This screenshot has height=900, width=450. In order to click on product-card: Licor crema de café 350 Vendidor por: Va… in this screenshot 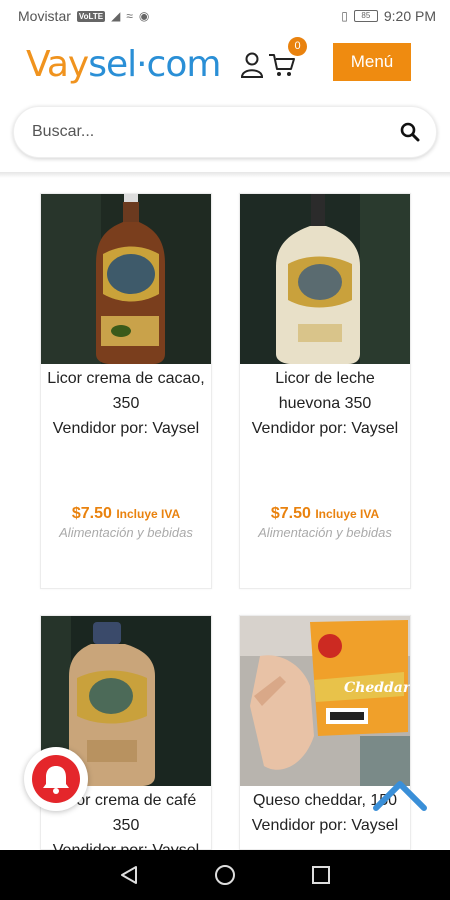, I will do `click(126, 737)`.